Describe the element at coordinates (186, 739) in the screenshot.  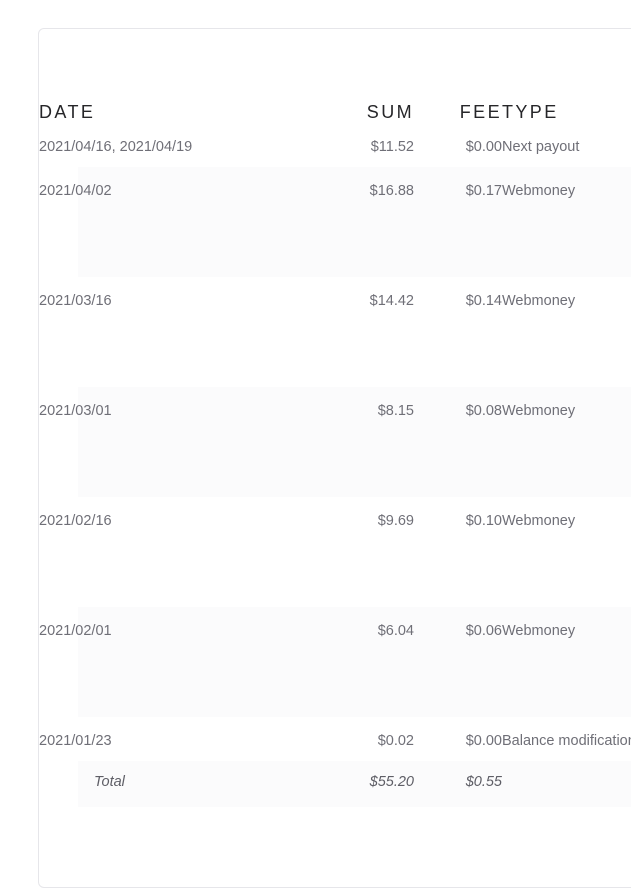
I see `payout-date-cell: 2021/01/23` at that location.